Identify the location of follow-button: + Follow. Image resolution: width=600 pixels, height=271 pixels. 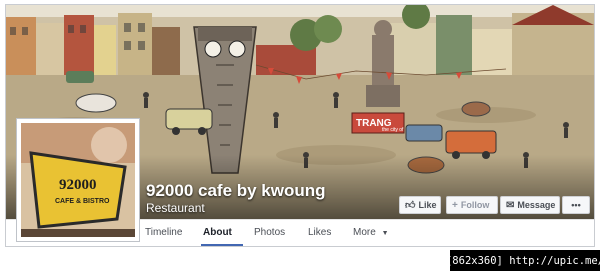
(472, 205).